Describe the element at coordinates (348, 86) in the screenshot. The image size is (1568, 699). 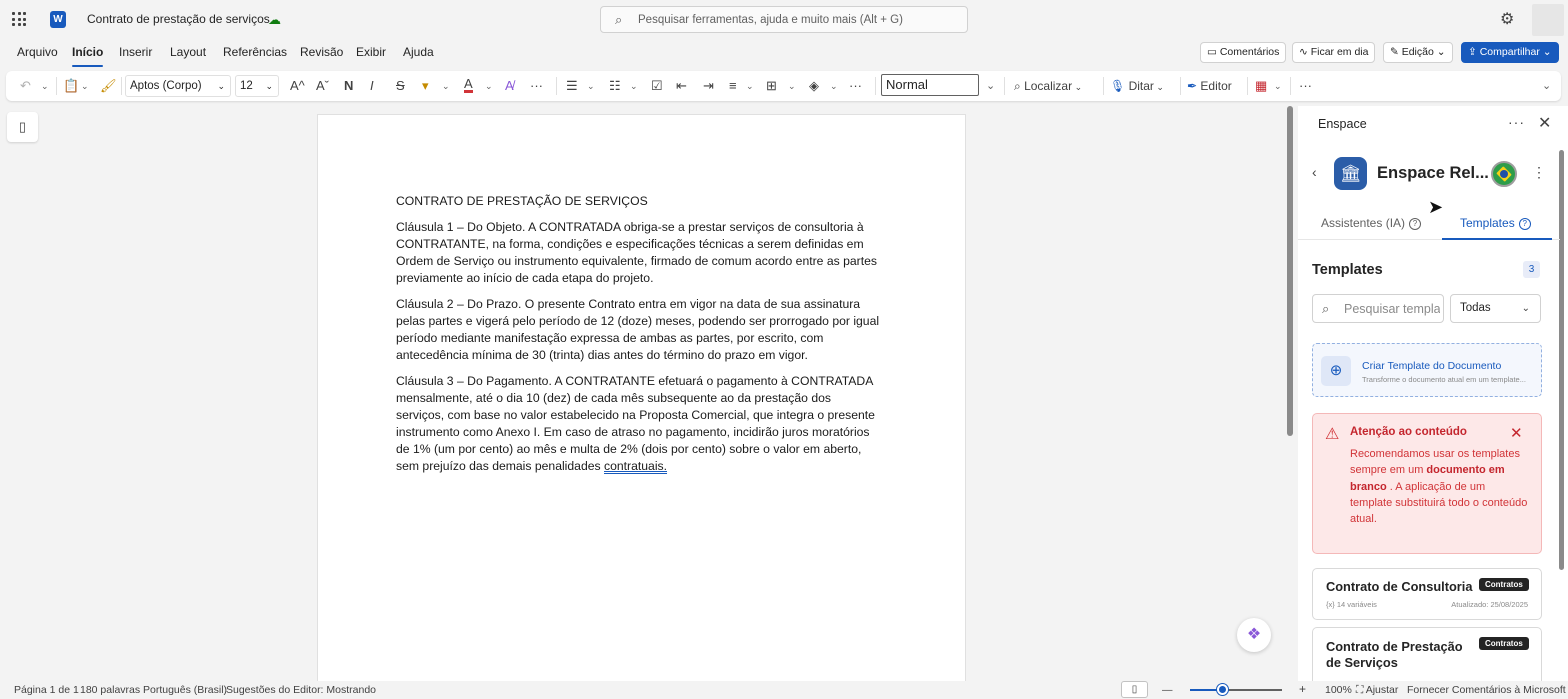
I see `bold-button: N` at that location.